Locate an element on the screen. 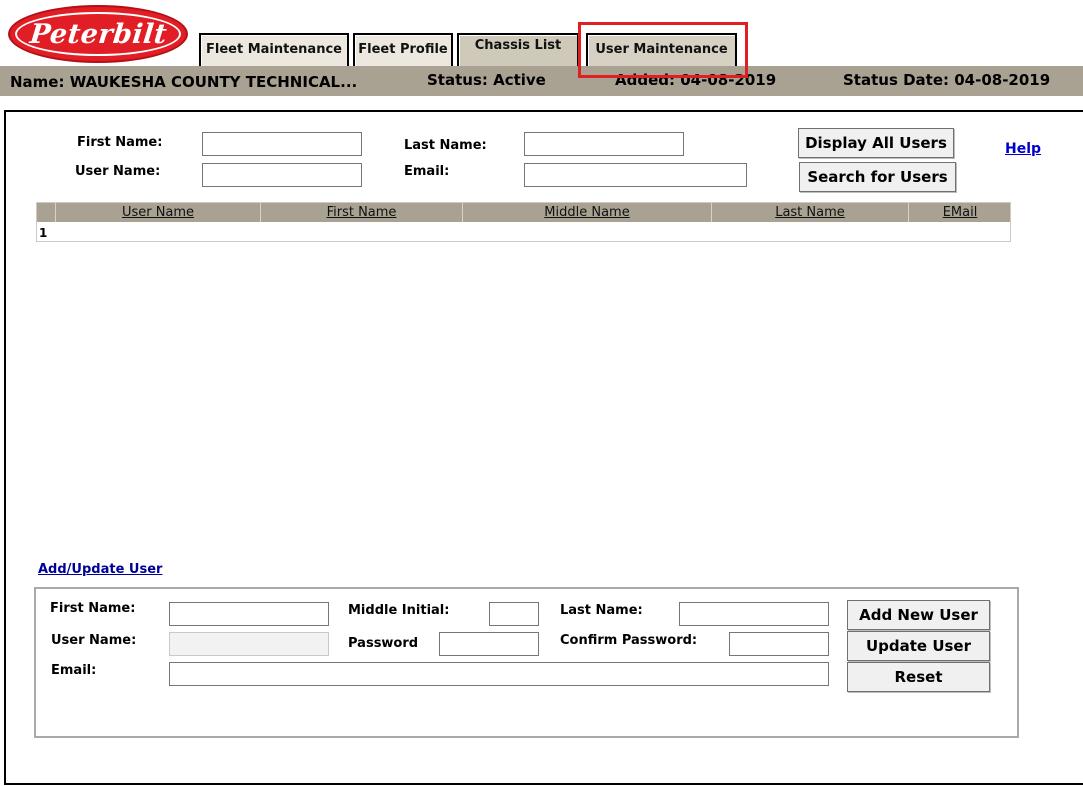  row-index: 1 is located at coordinates (43, 233).